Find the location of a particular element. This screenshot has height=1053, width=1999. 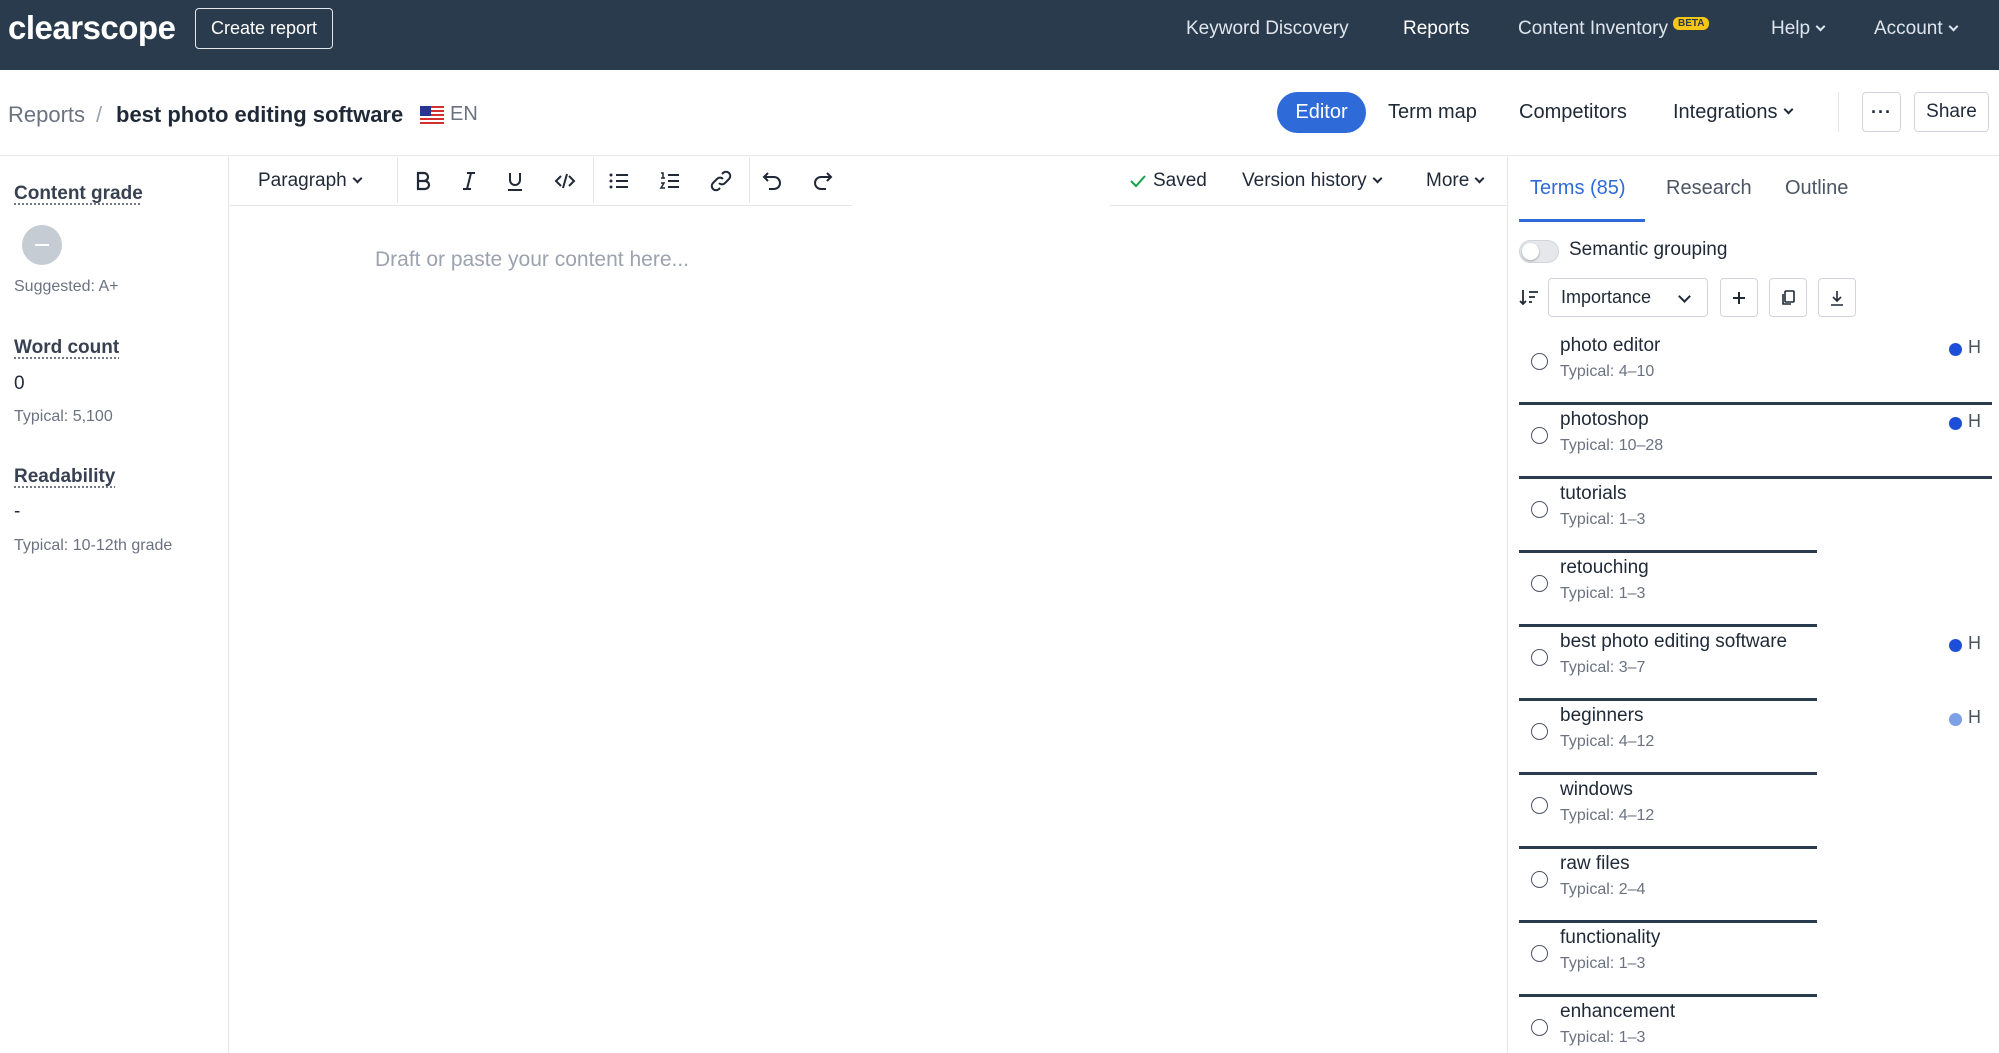

term-row: photoshop Typical: 10–28 H is located at coordinates (1755, 442).